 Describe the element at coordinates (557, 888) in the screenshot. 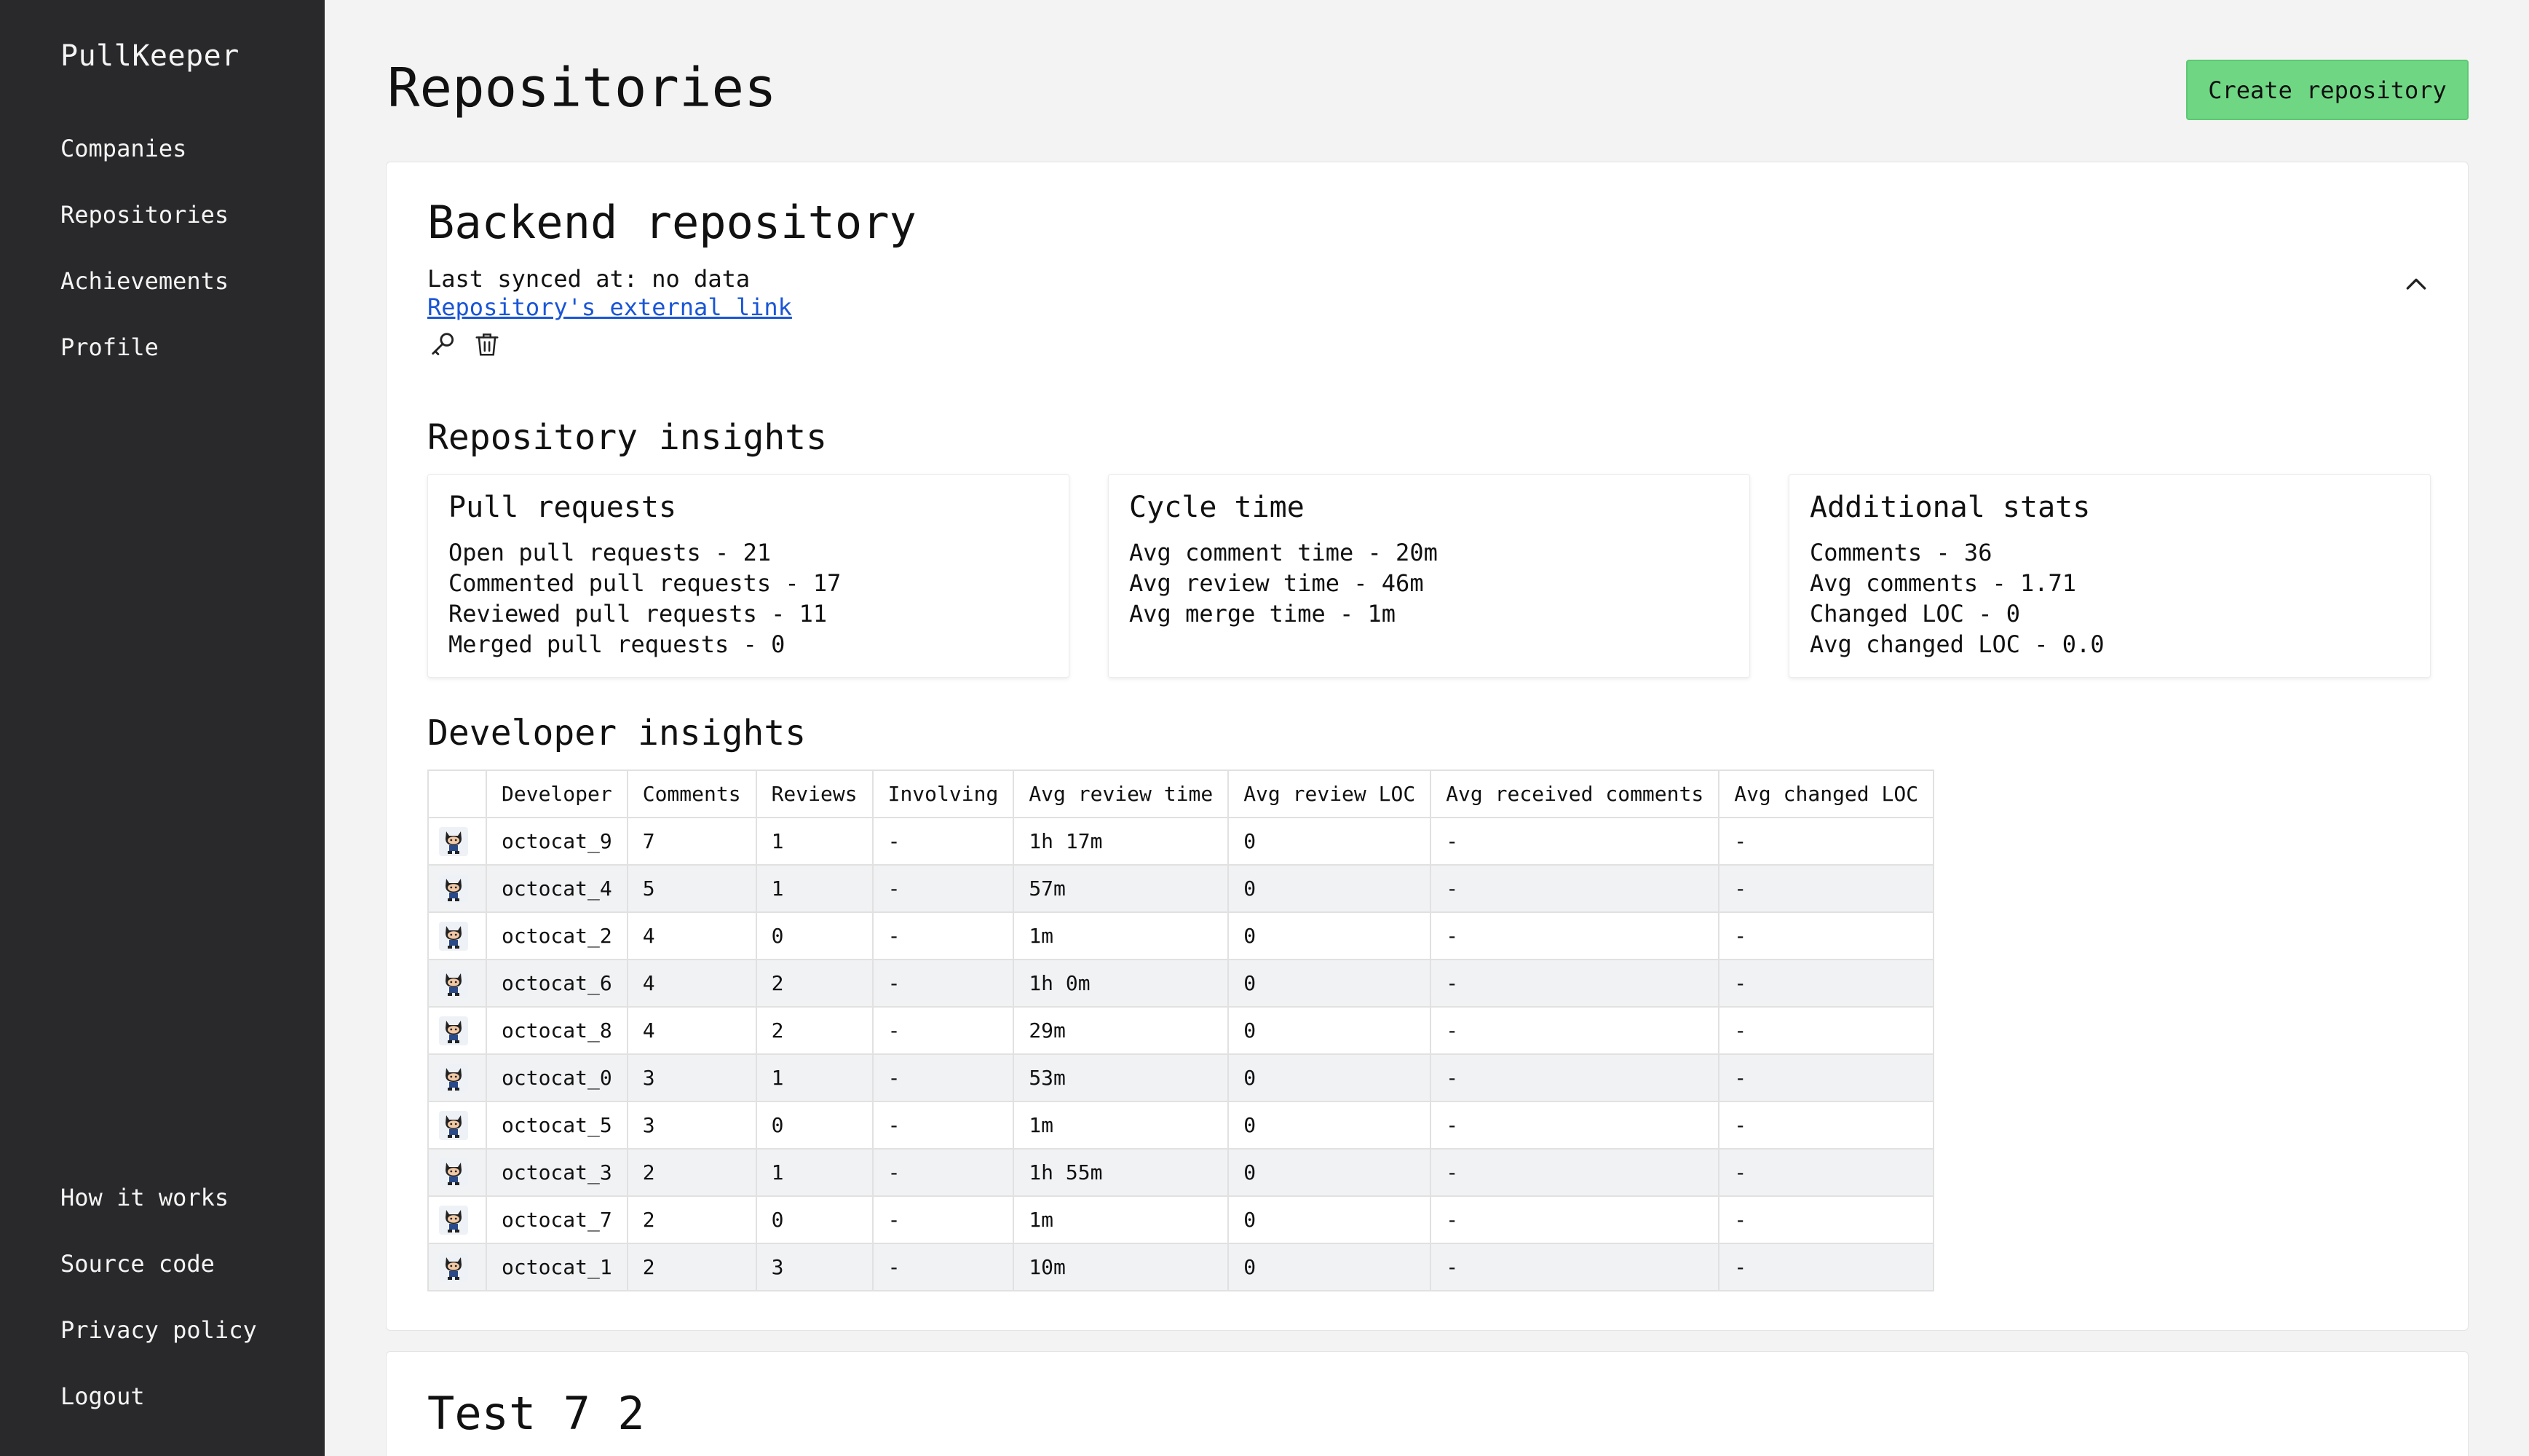

I see `cell-developer: octocat_4` at that location.